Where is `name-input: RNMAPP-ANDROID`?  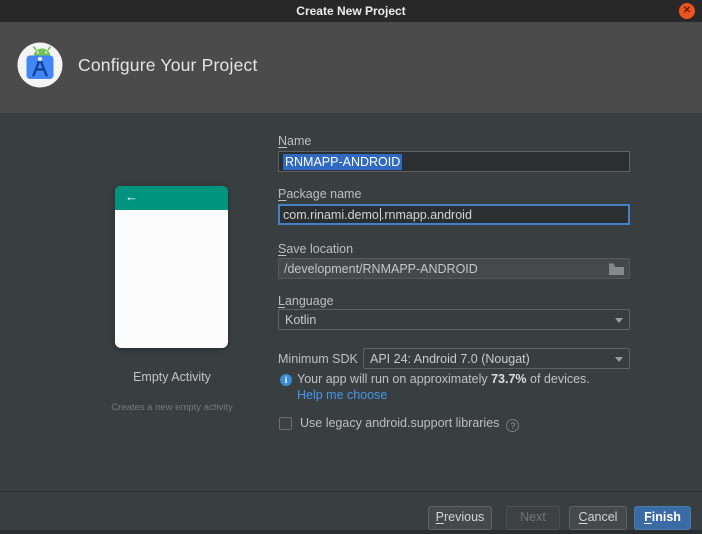 name-input: RNMAPP-ANDROID is located at coordinates (454, 161).